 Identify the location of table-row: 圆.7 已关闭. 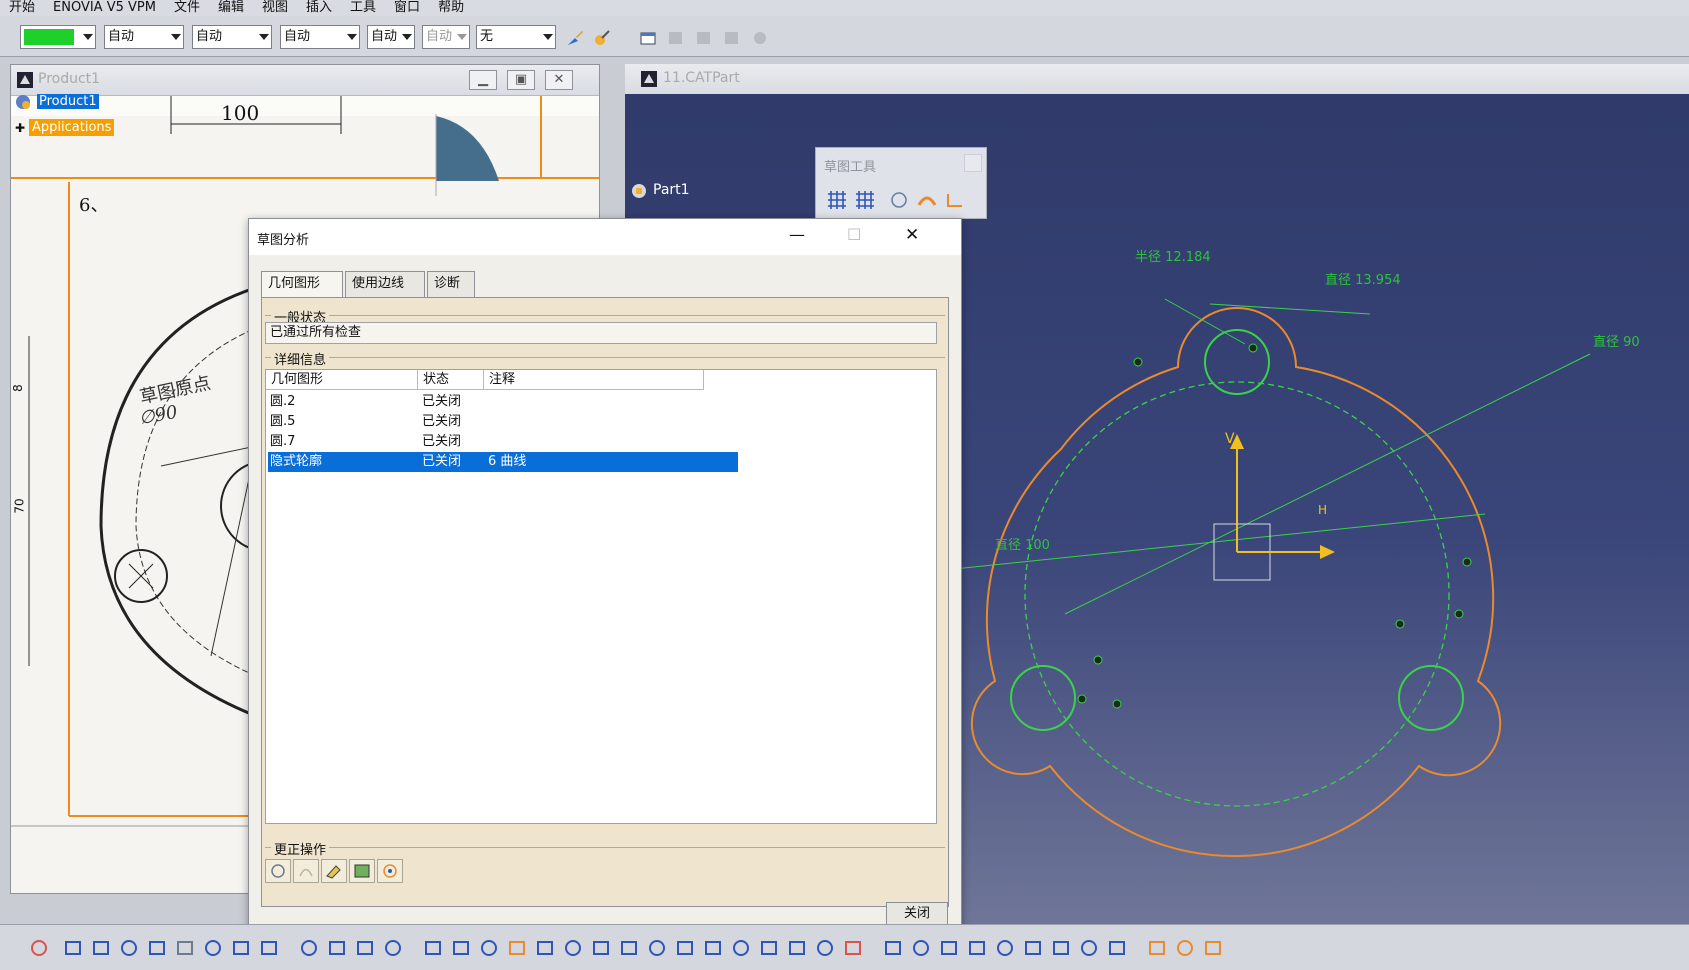
(503, 442).